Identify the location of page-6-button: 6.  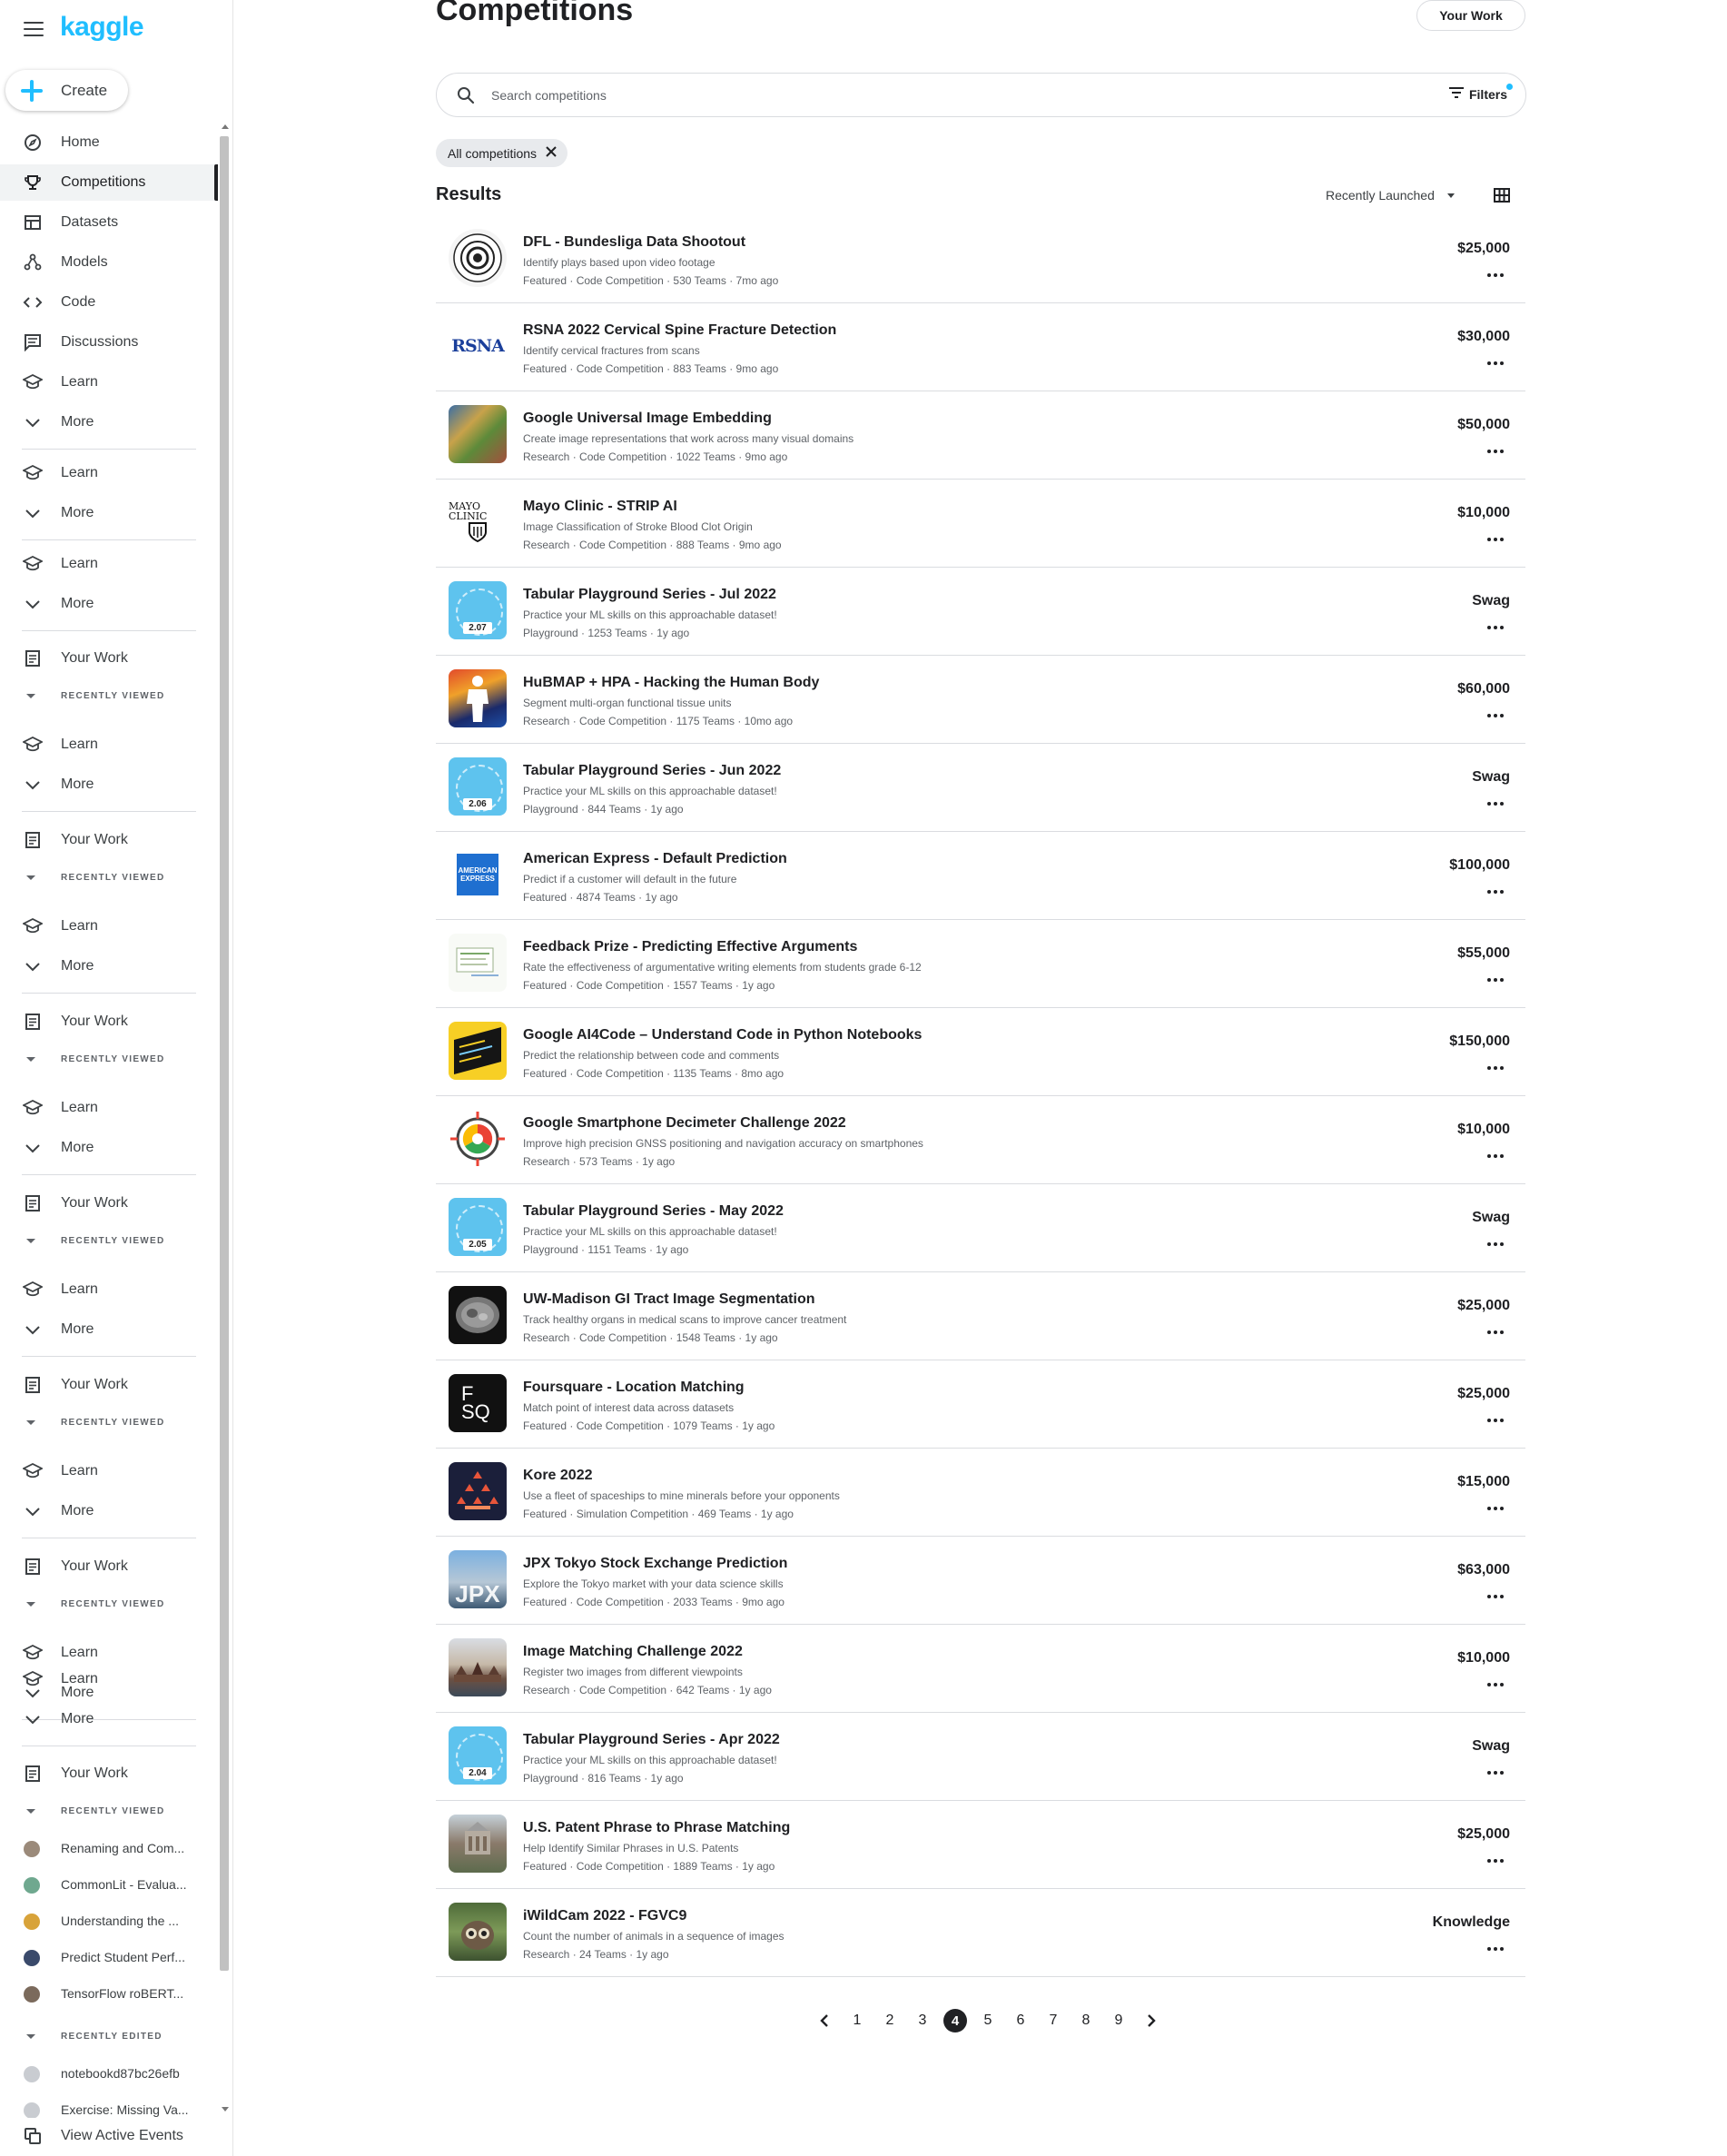
(1021, 2021).